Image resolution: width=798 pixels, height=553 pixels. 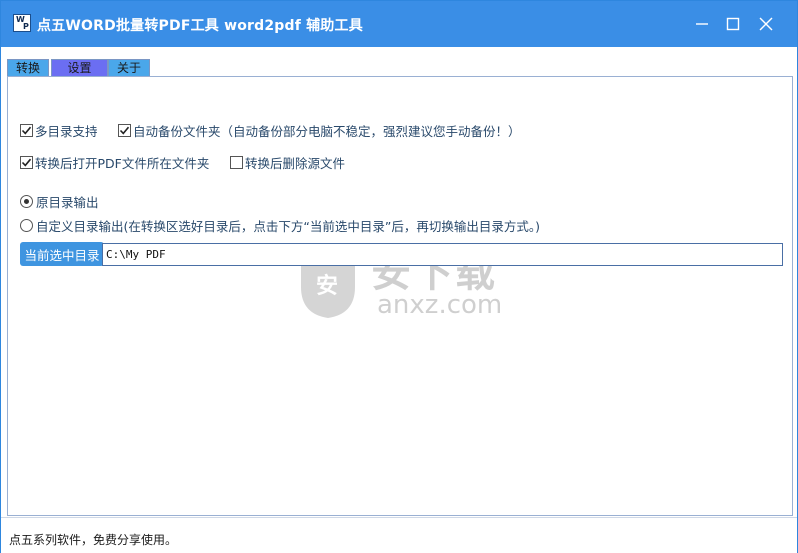 What do you see at coordinates (442, 254) in the screenshot?
I see `current-dir-input: C:\My PDF` at bounding box center [442, 254].